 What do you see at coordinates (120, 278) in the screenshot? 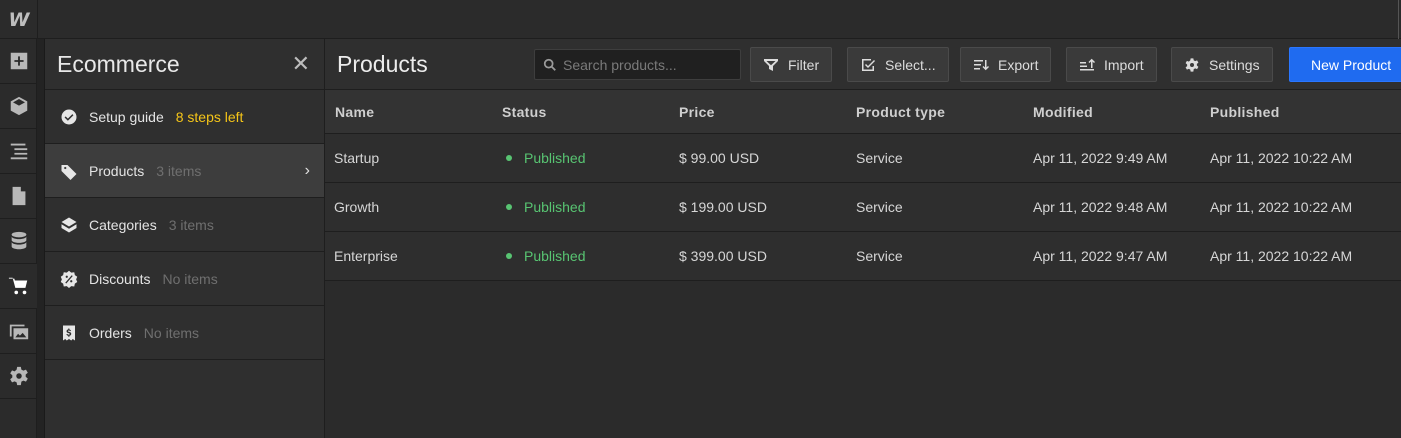
I see `nav-label-discounts: Discounts` at bounding box center [120, 278].